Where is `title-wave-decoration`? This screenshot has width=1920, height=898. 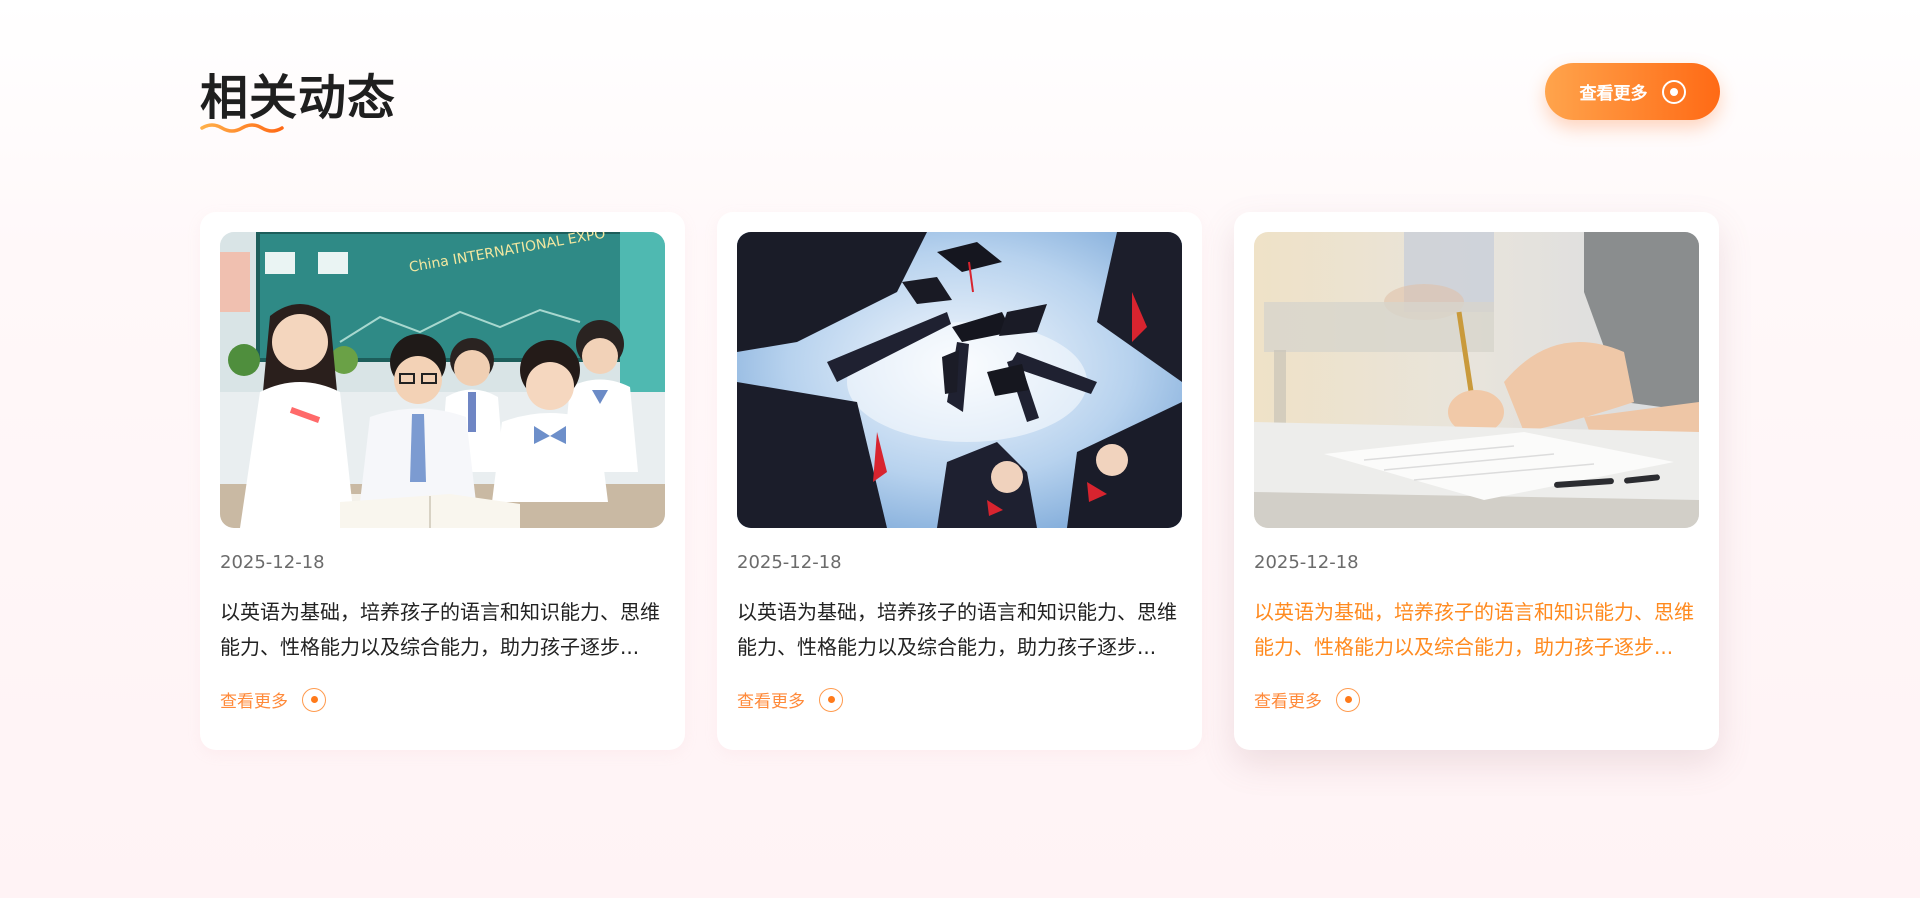 title-wave-decoration is located at coordinates (242, 128).